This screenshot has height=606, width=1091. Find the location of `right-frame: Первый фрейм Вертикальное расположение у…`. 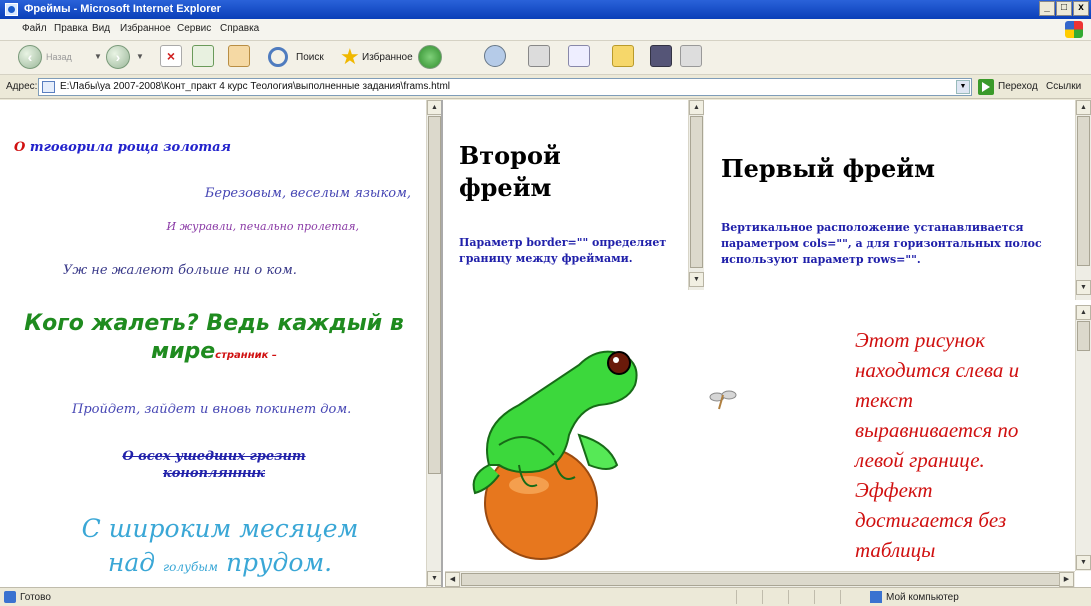

right-frame: Первый фрейм Вертикальное расположение у… is located at coordinates (899, 200).